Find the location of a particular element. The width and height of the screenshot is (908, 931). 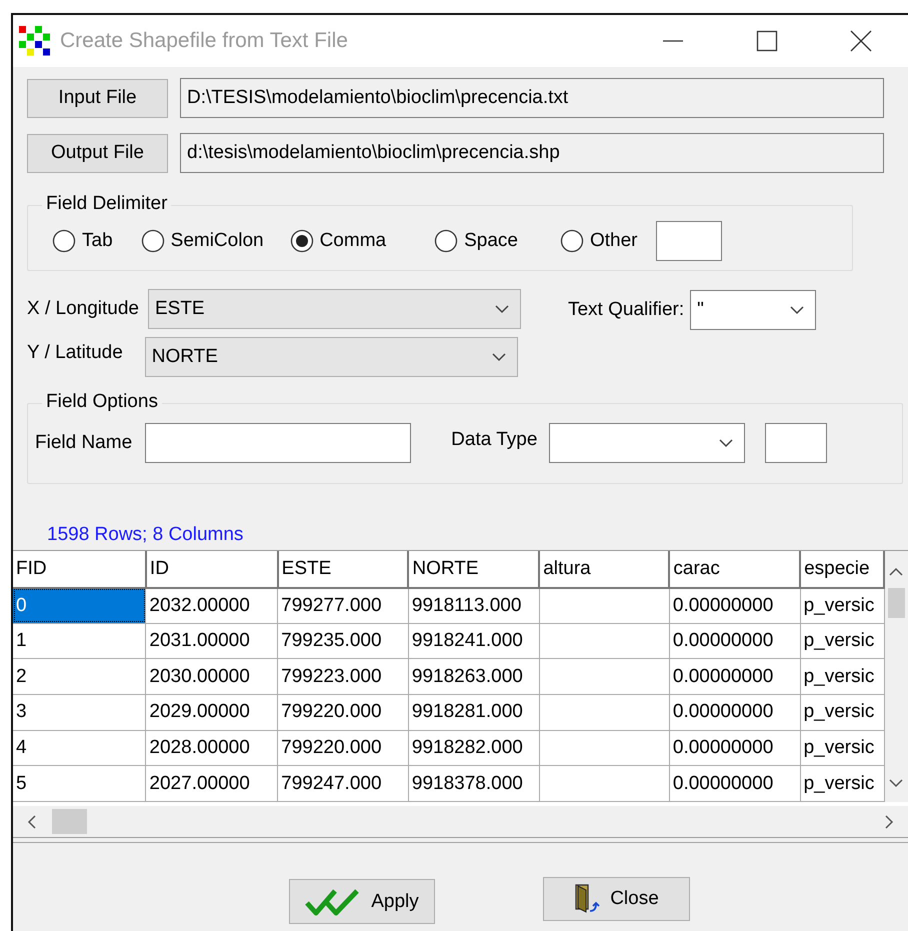

table-cell: 2030.00000 is located at coordinates (212, 676).